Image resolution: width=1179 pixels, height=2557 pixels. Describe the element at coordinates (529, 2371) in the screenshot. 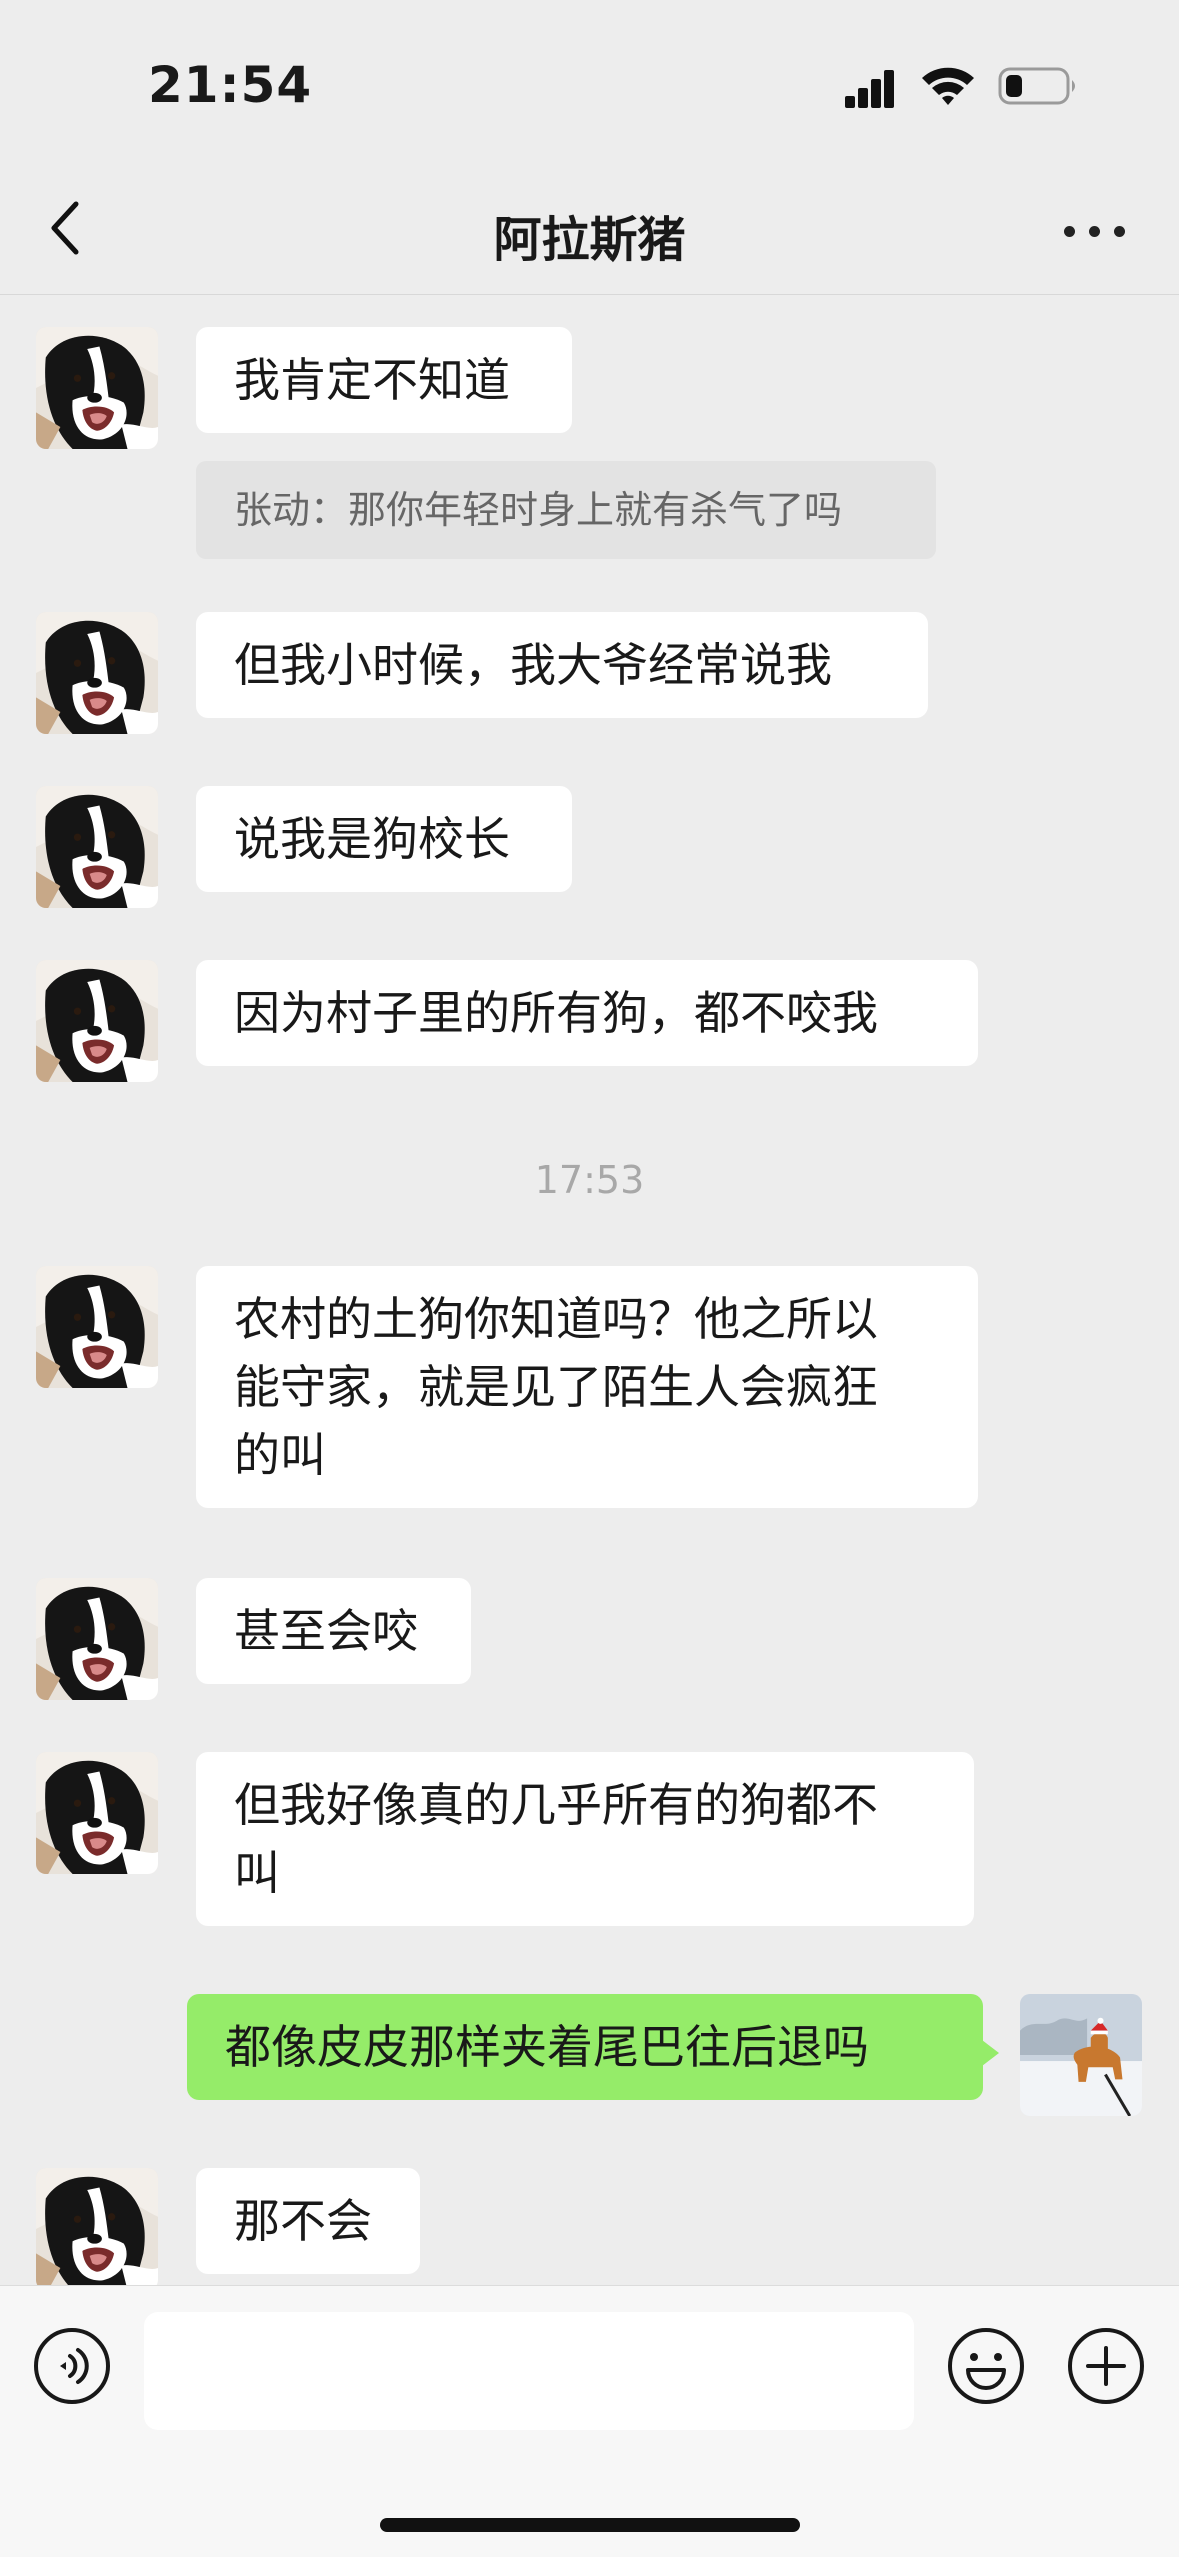

I see `message-input` at that location.